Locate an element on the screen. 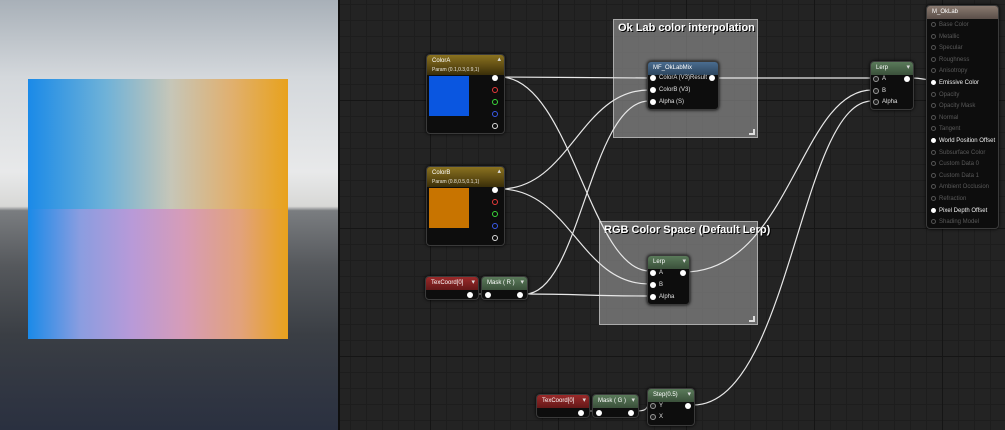 This screenshot has width=1005, height=430. material-input-row: World Position Offset is located at coordinates (963, 141).